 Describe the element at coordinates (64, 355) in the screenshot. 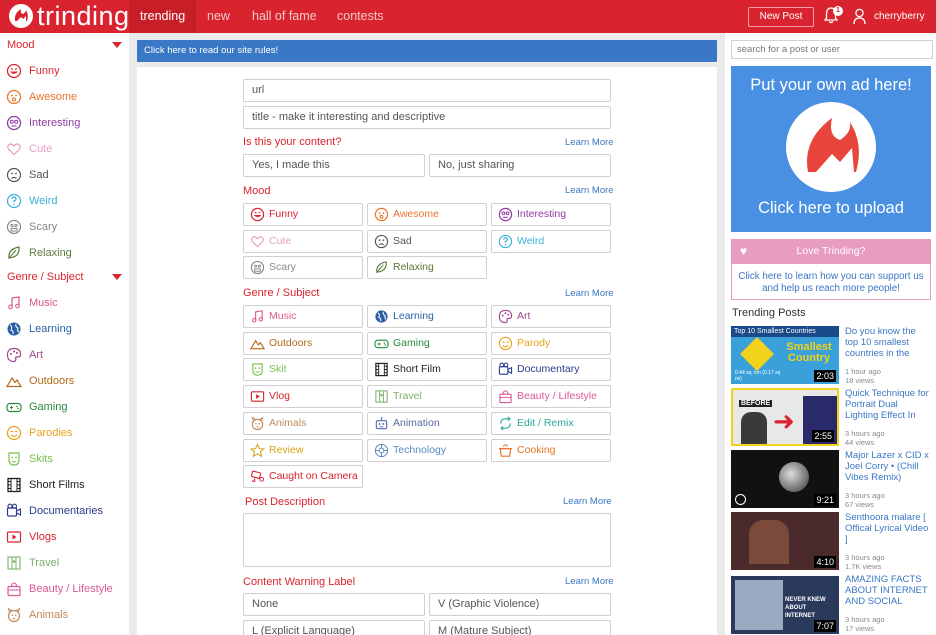

I see `sidebar-item-art: Art` at that location.